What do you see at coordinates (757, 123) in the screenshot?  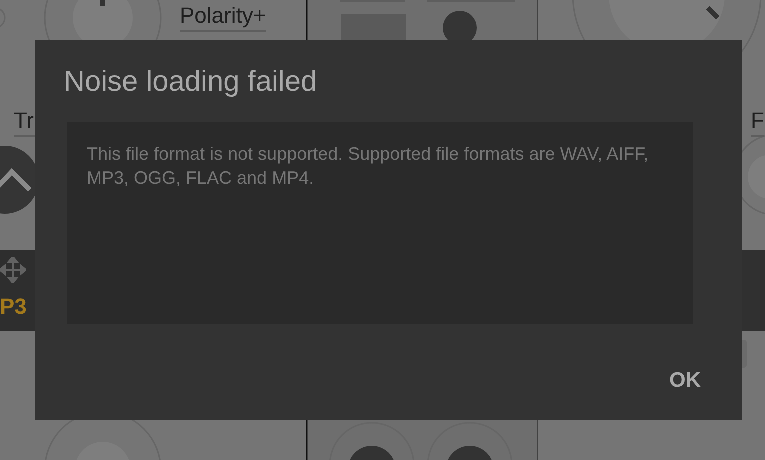 I see `section-label: F` at bounding box center [757, 123].